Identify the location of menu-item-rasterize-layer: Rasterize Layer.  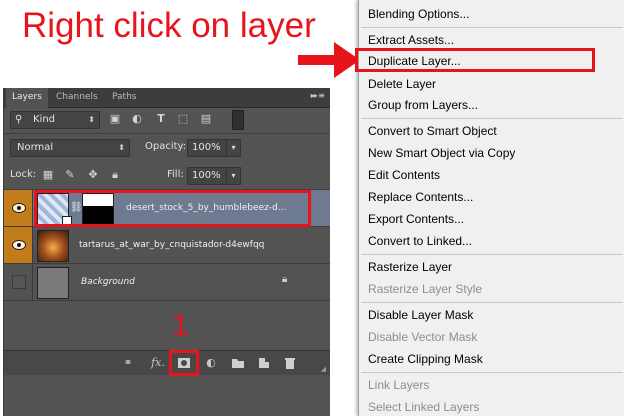
(410, 267).